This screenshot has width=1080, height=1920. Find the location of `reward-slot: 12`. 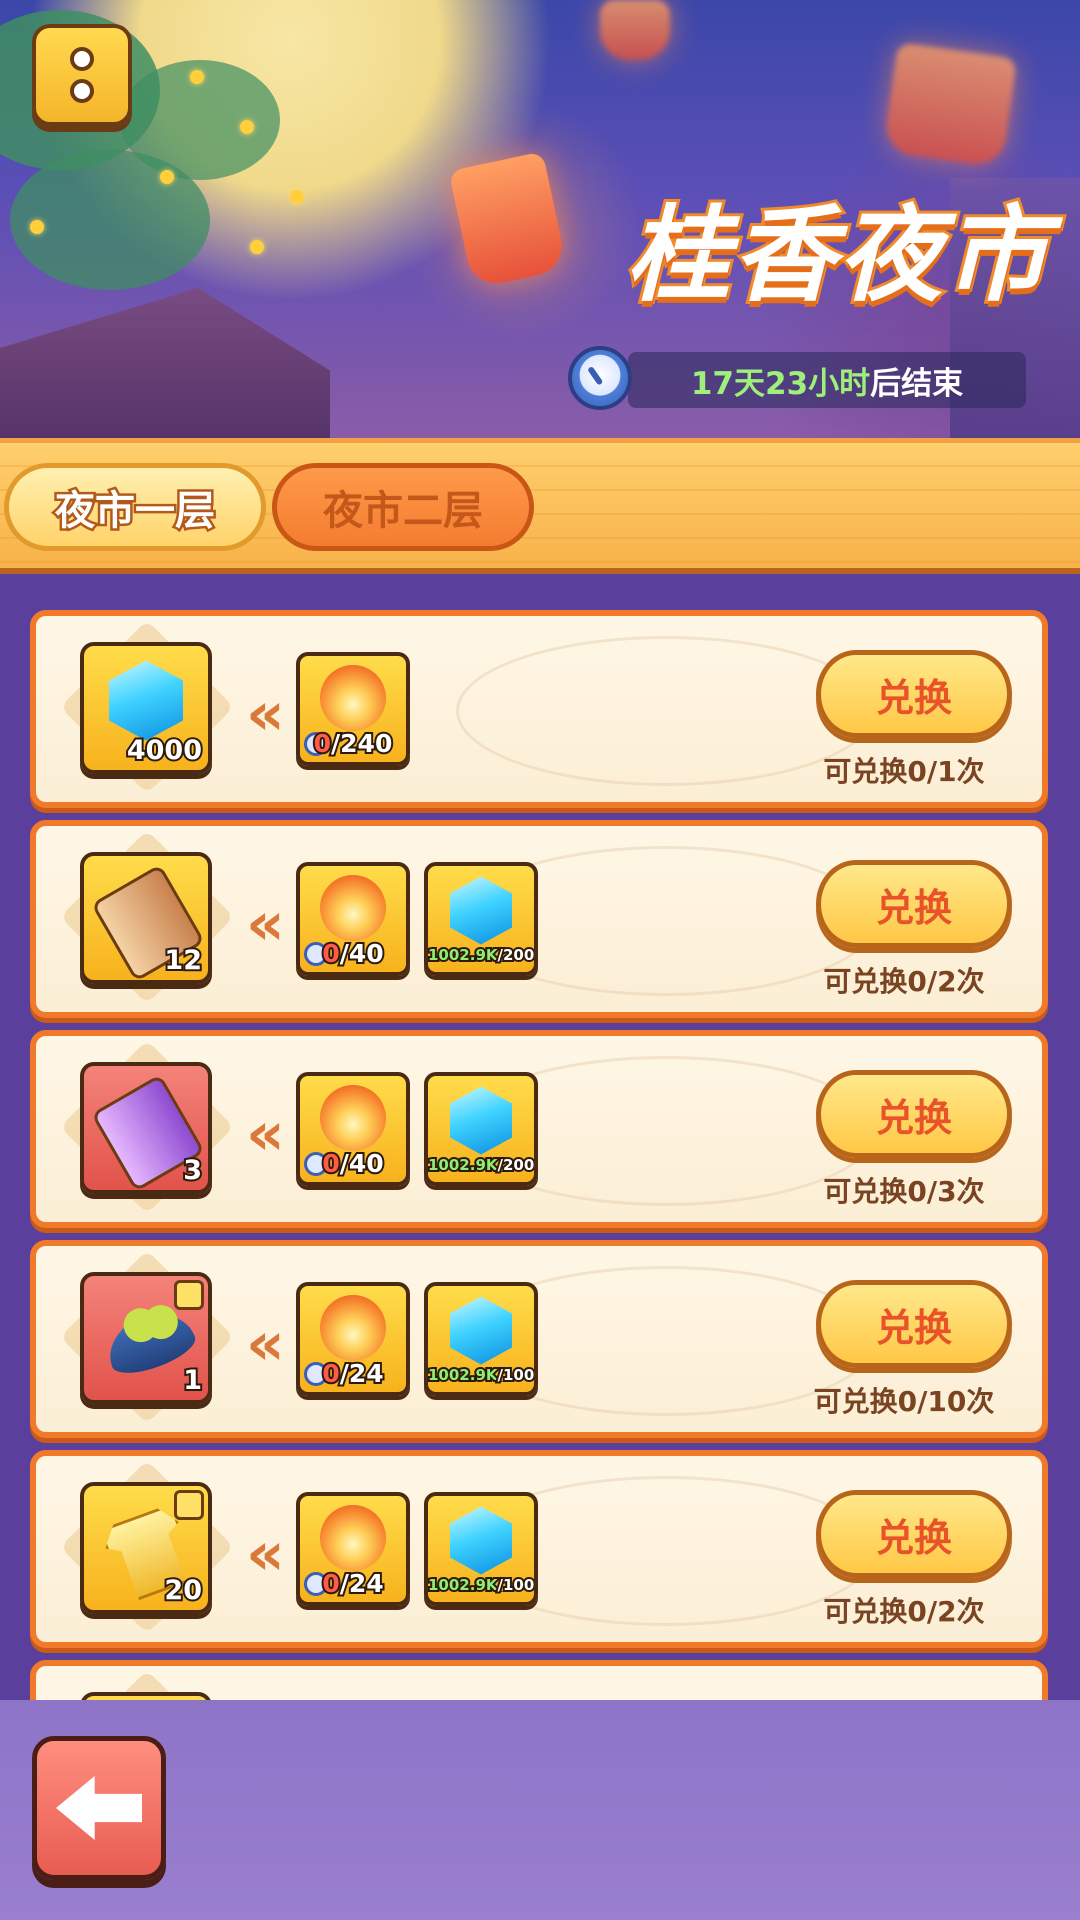

reward-slot: 12 is located at coordinates (146, 918).